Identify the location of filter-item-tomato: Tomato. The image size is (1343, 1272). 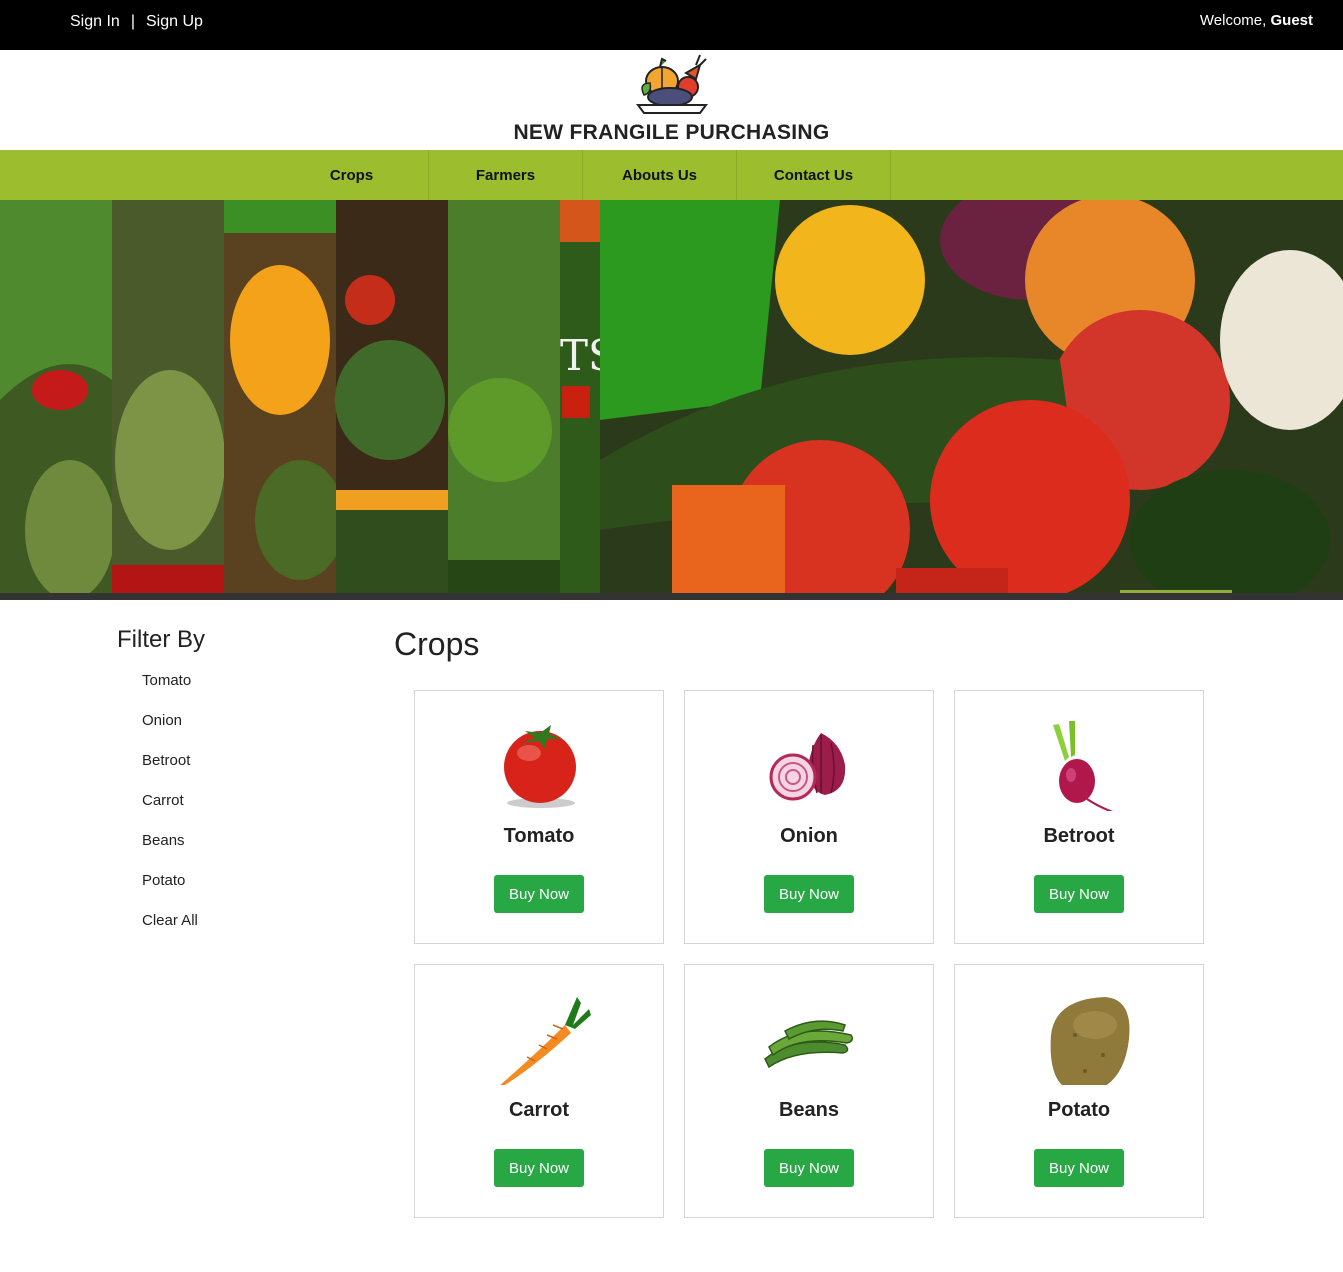
(170, 691).